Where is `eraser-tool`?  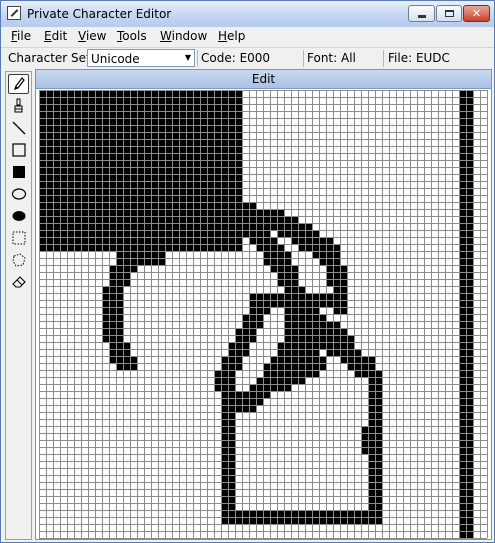 eraser-tool is located at coordinates (18, 282).